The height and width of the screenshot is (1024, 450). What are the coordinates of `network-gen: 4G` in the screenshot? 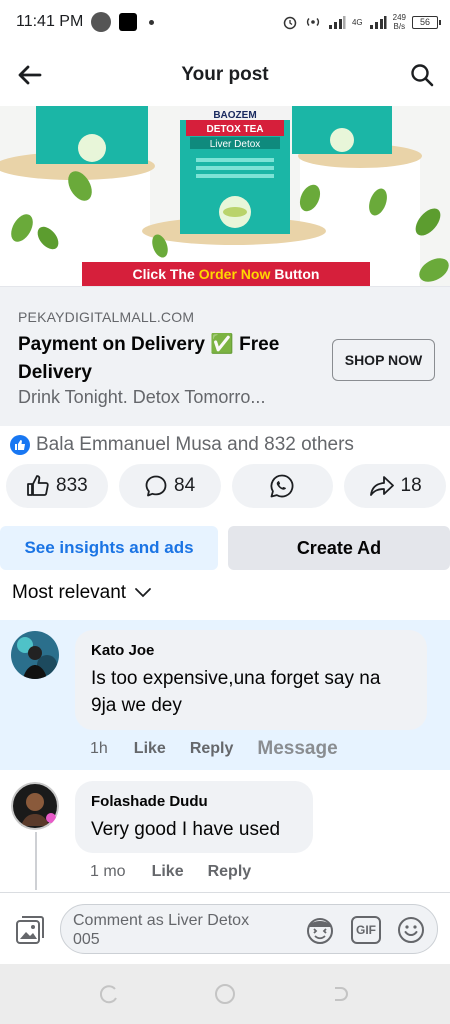 It's located at (357, 22).